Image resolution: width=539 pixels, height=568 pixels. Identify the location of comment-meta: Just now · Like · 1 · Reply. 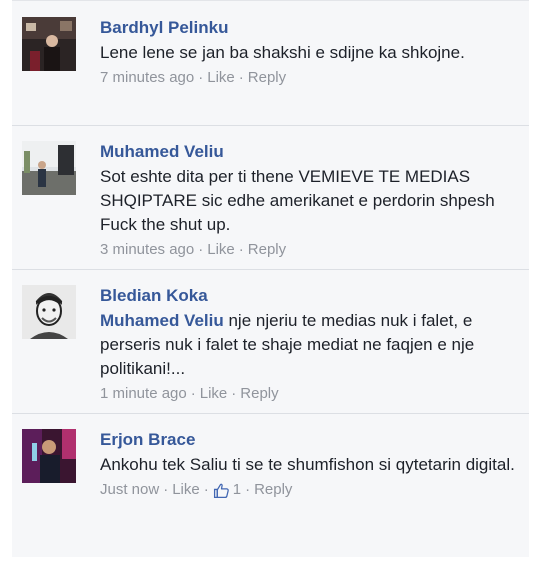
(308, 490).